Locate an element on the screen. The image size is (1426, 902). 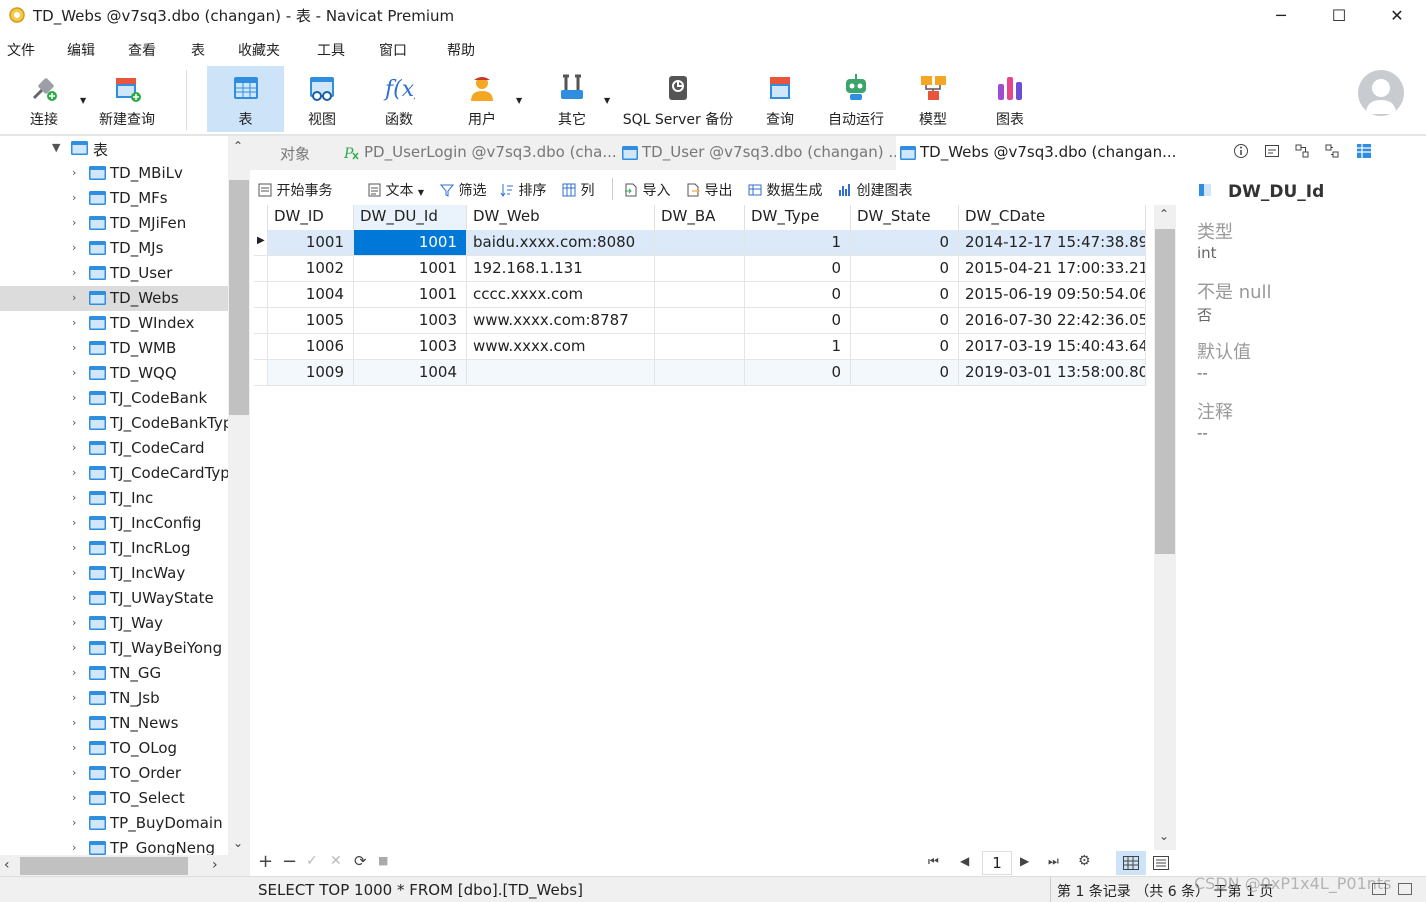
discard-changes-button: ✕ is located at coordinates (336, 861).